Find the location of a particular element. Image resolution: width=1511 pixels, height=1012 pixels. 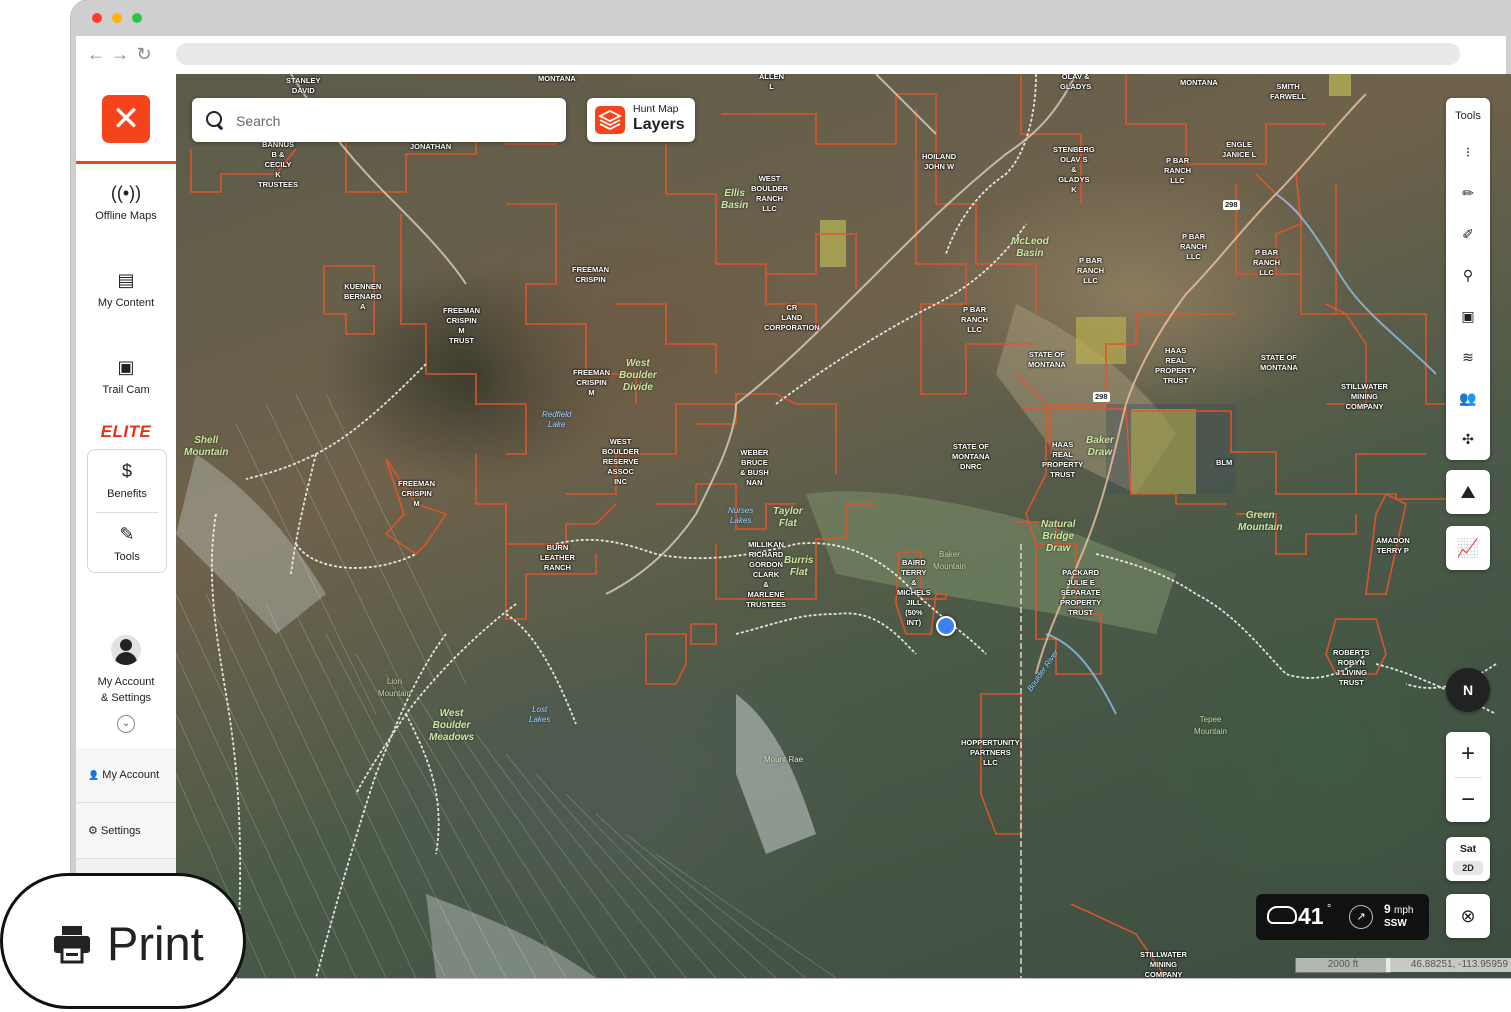

sidebar-item-my-content: ▤ My Content is located at coordinates (126, 288).